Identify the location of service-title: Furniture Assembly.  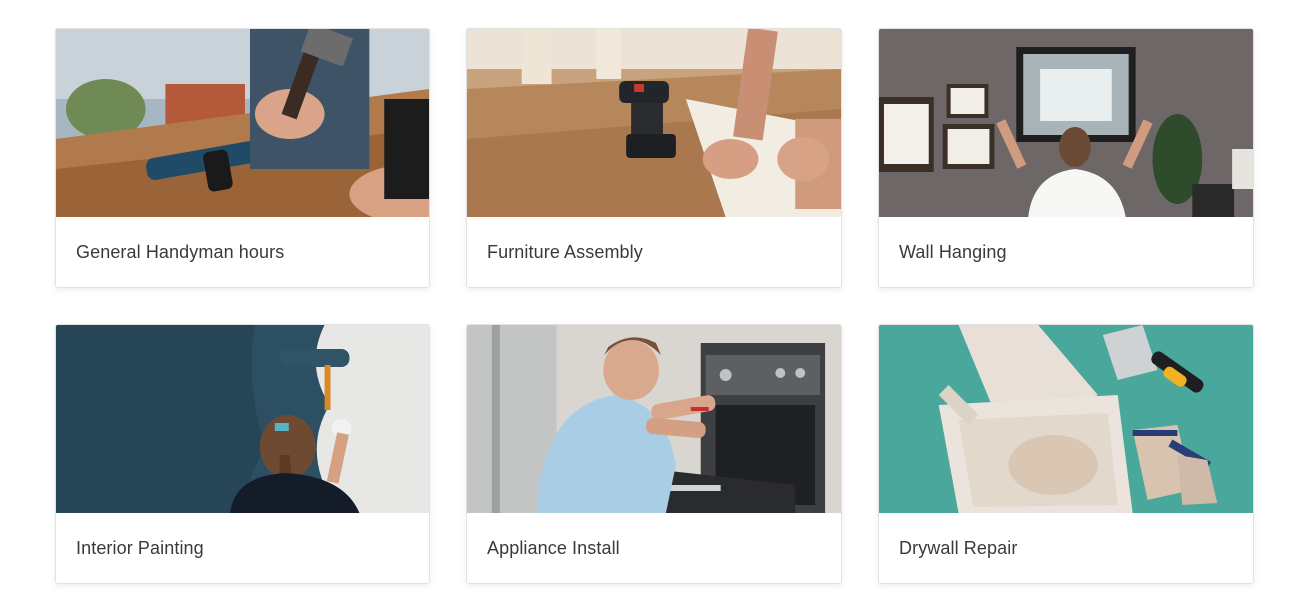
(565, 251).